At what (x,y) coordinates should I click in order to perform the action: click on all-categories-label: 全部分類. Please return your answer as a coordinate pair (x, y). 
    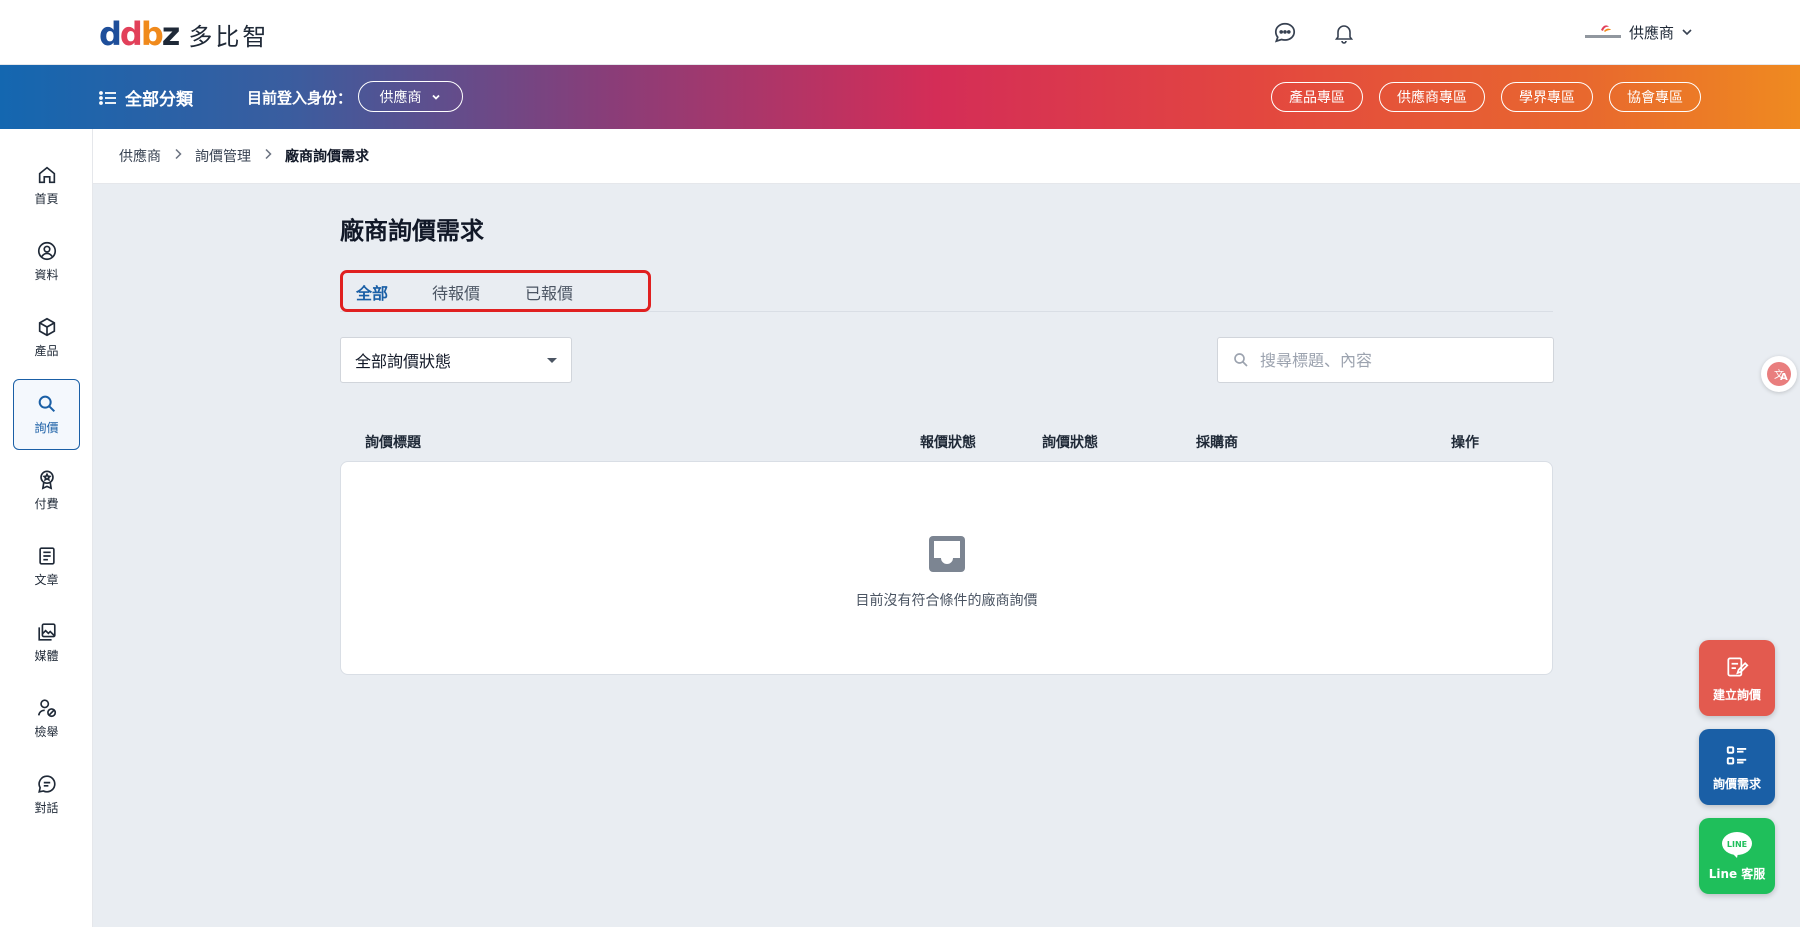
    Looking at the image, I should click on (159, 100).